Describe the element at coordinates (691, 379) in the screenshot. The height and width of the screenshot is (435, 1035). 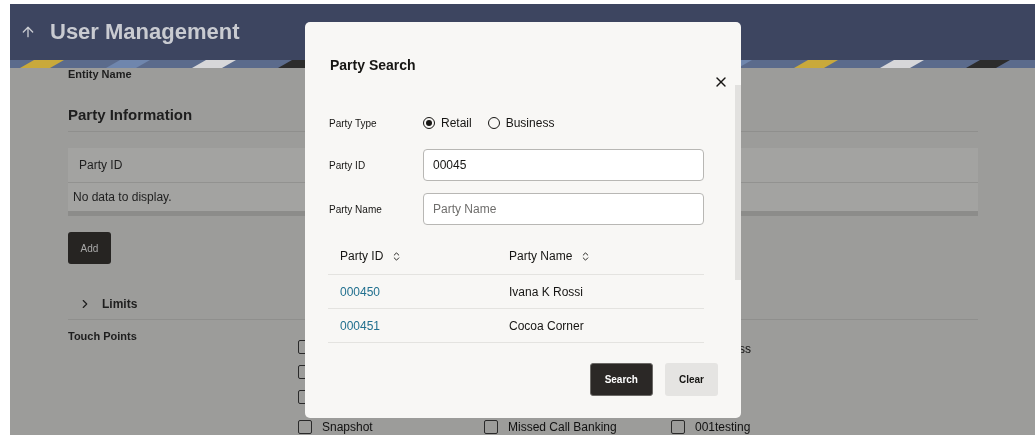
I see `clear-button: Clear` at that location.